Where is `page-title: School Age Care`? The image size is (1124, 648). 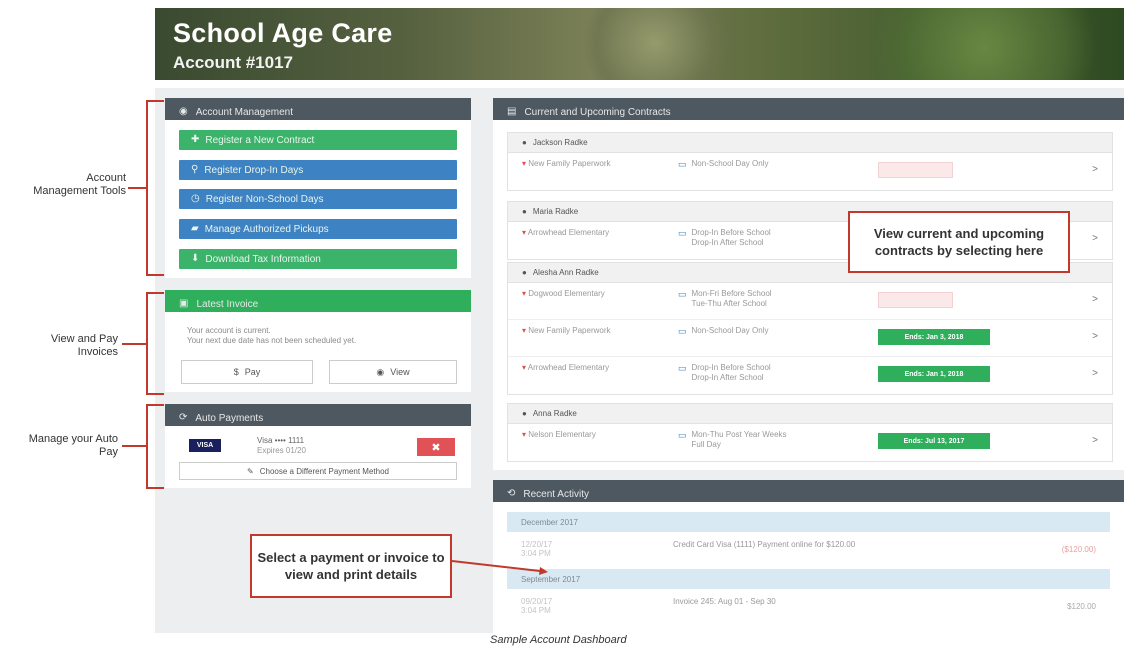 page-title: School Age Care is located at coordinates (283, 33).